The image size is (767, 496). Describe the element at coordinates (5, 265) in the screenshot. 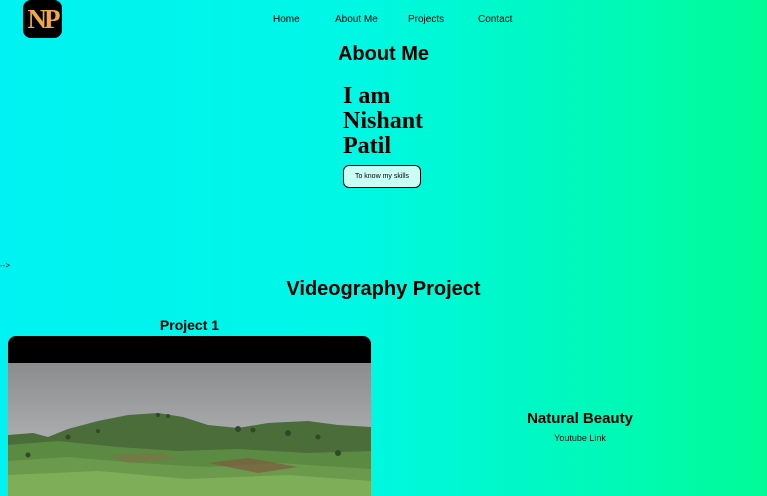

I see `stray-text: -->` at that location.